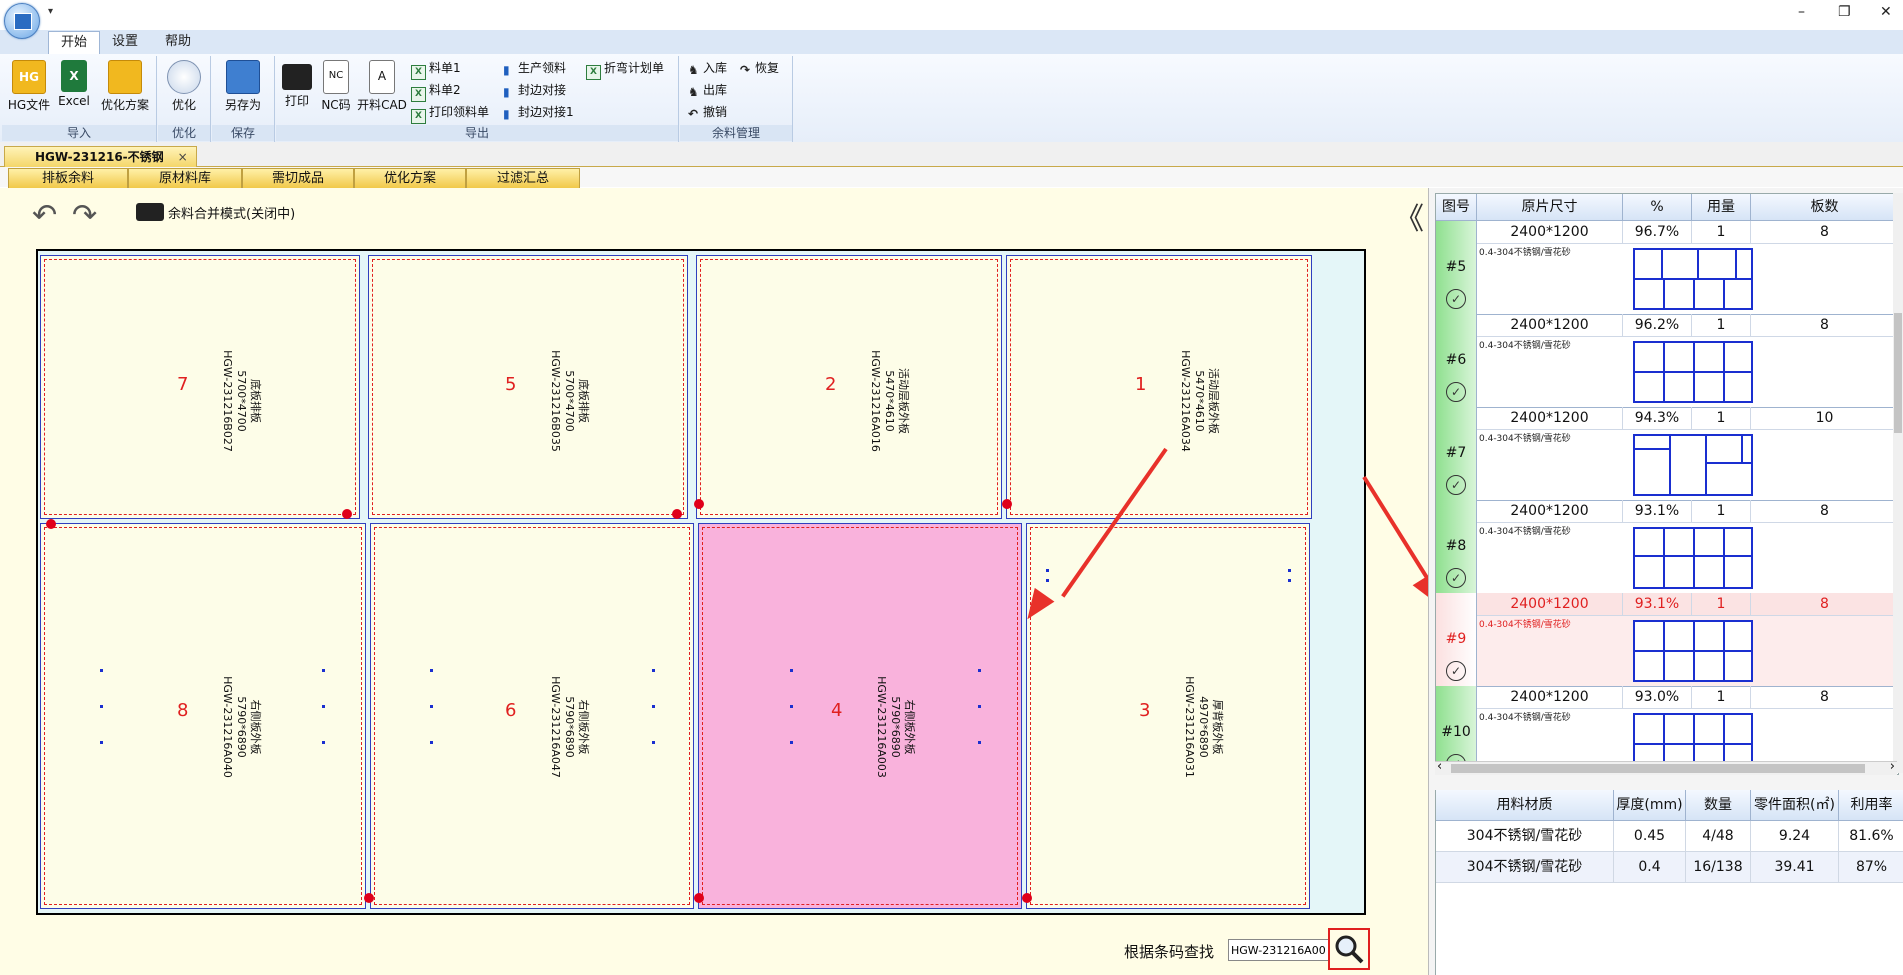 This screenshot has height=975, width=1903. Describe the element at coordinates (150, 212) in the screenshot. I see `printer-small-icon` at that location.